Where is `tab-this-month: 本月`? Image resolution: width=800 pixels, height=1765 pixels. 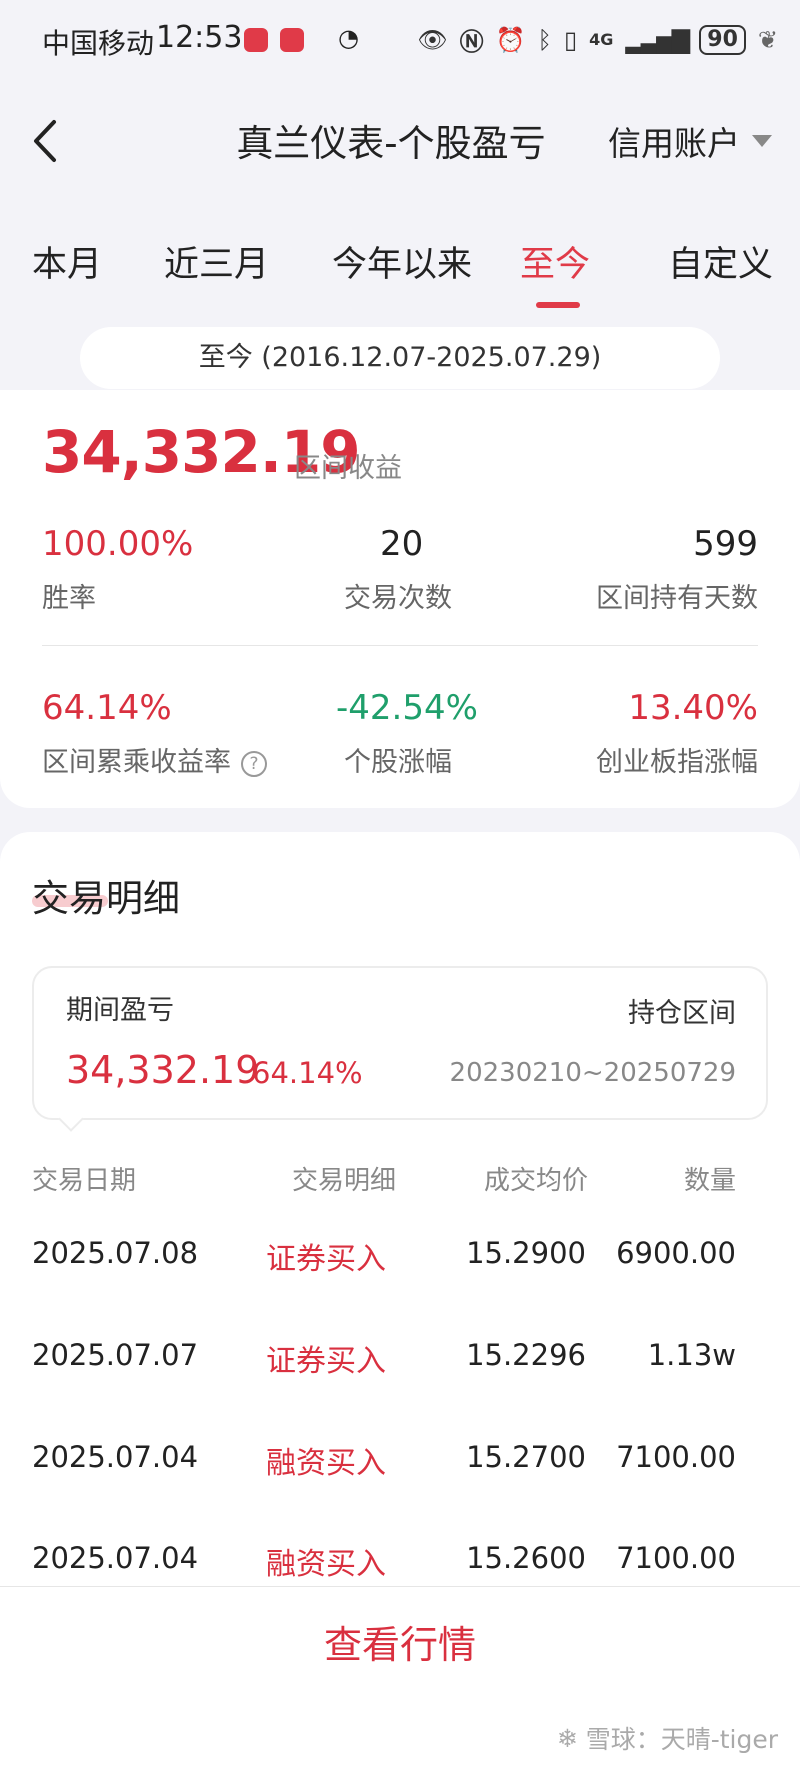 tab-this-month: 本月 is located at coordinates (67, 261).